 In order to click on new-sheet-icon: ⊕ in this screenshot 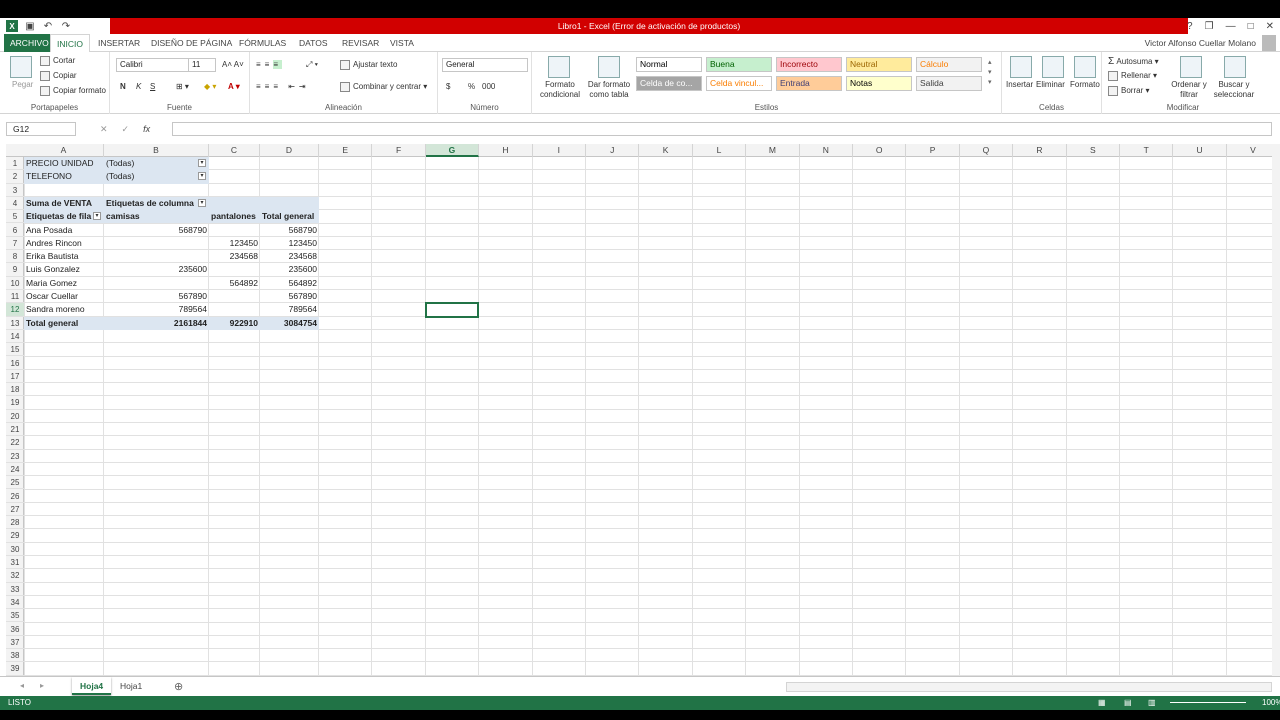, I will do `click(178, 686)`.